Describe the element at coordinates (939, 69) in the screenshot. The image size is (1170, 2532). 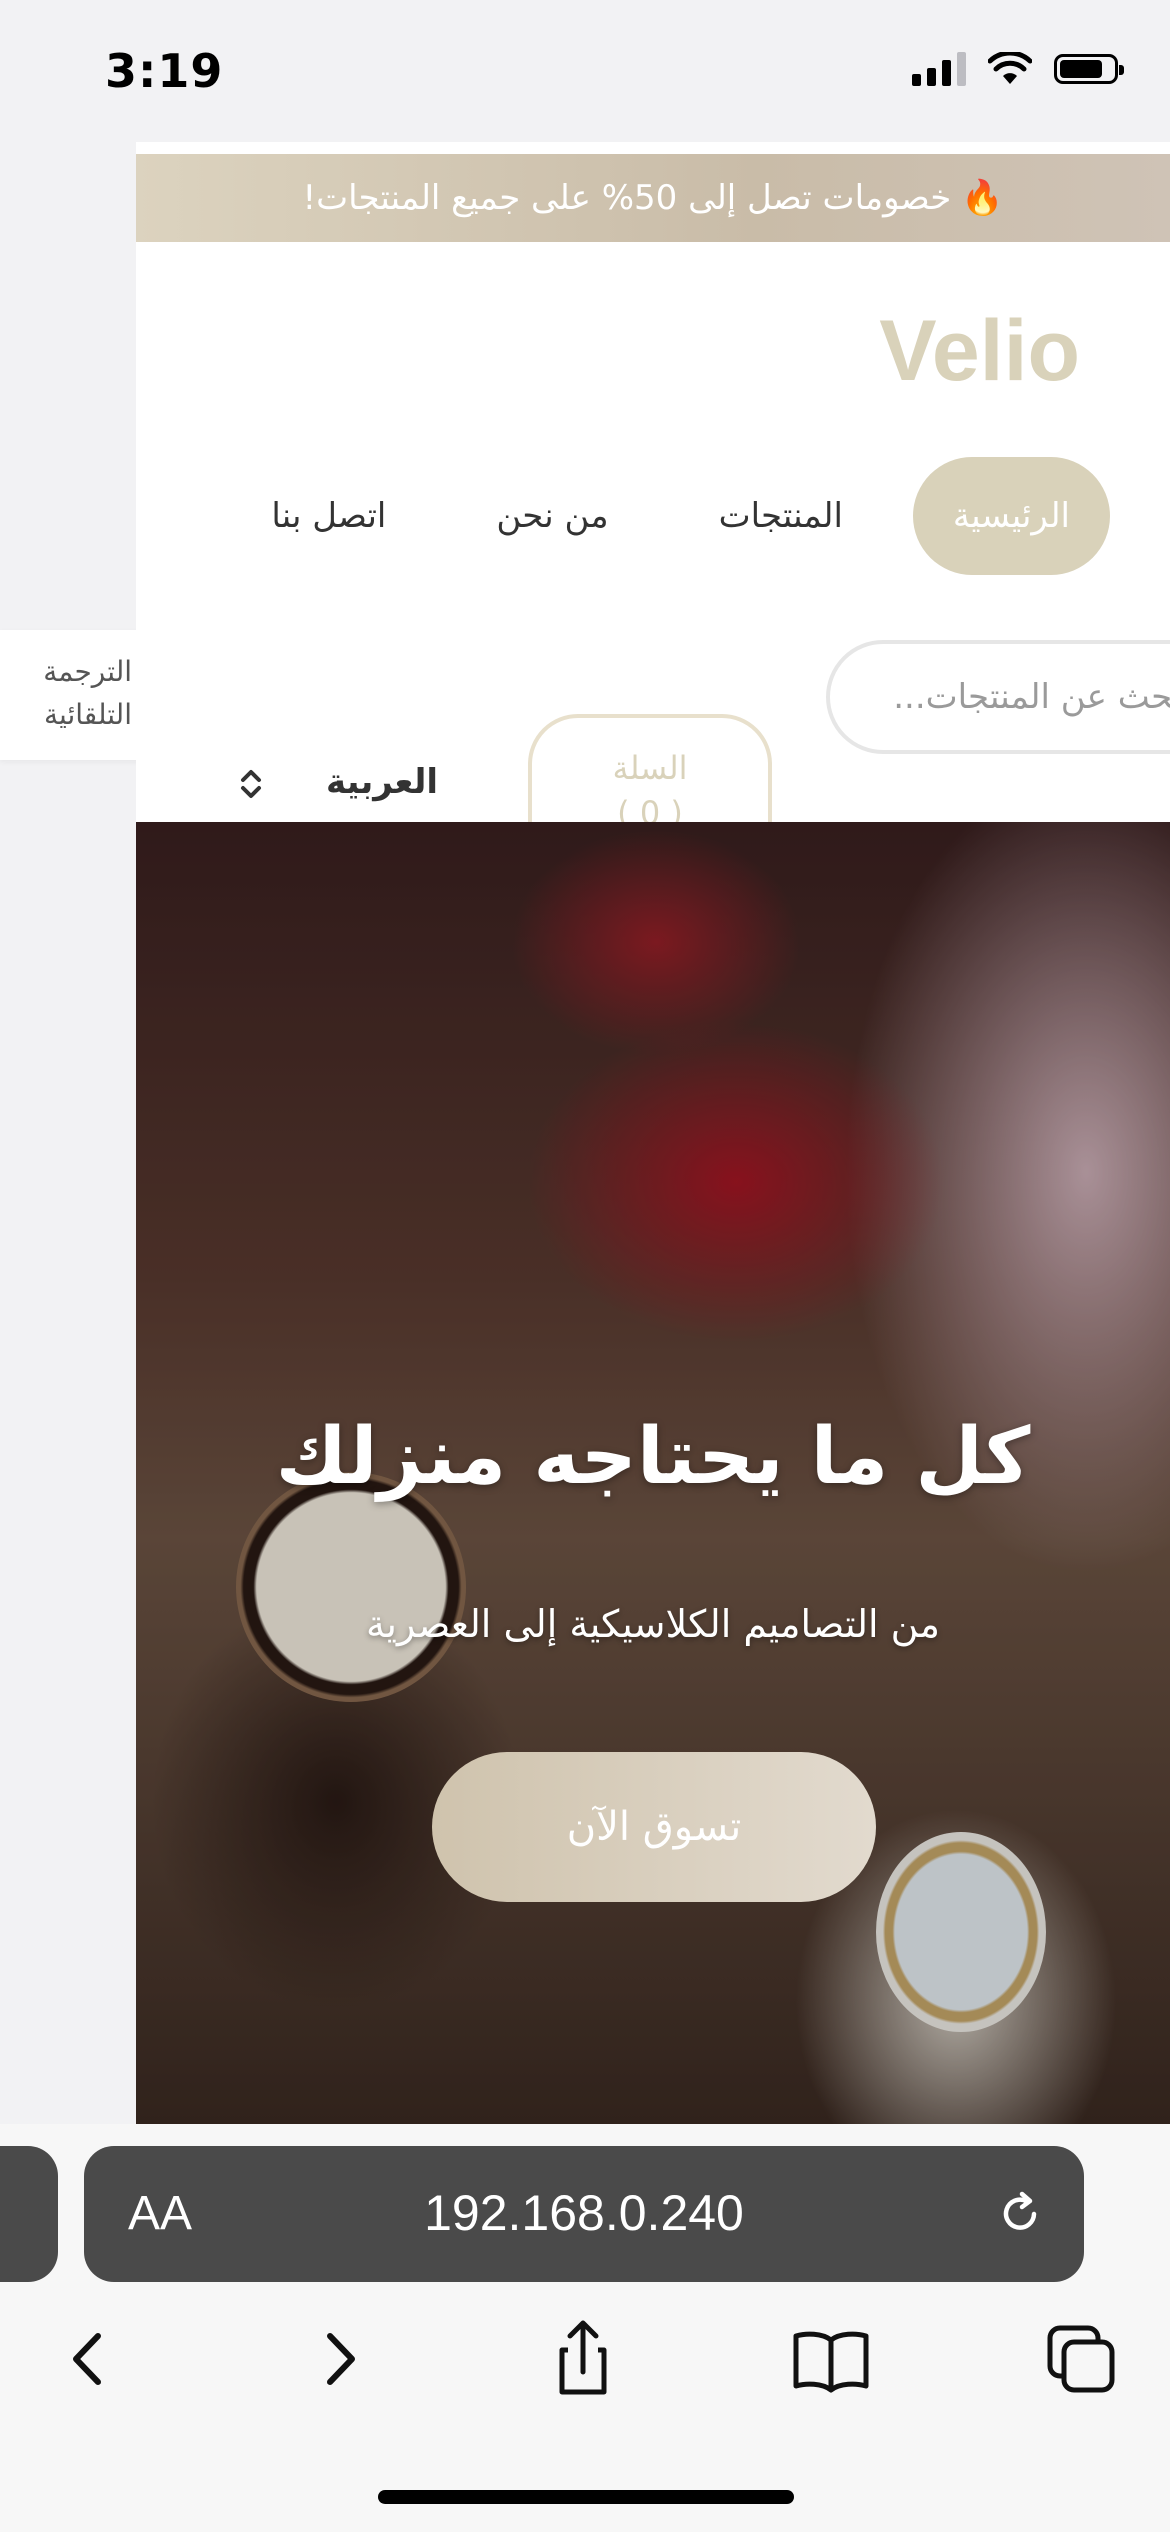
I see `cellular-signal-icon` at that location.